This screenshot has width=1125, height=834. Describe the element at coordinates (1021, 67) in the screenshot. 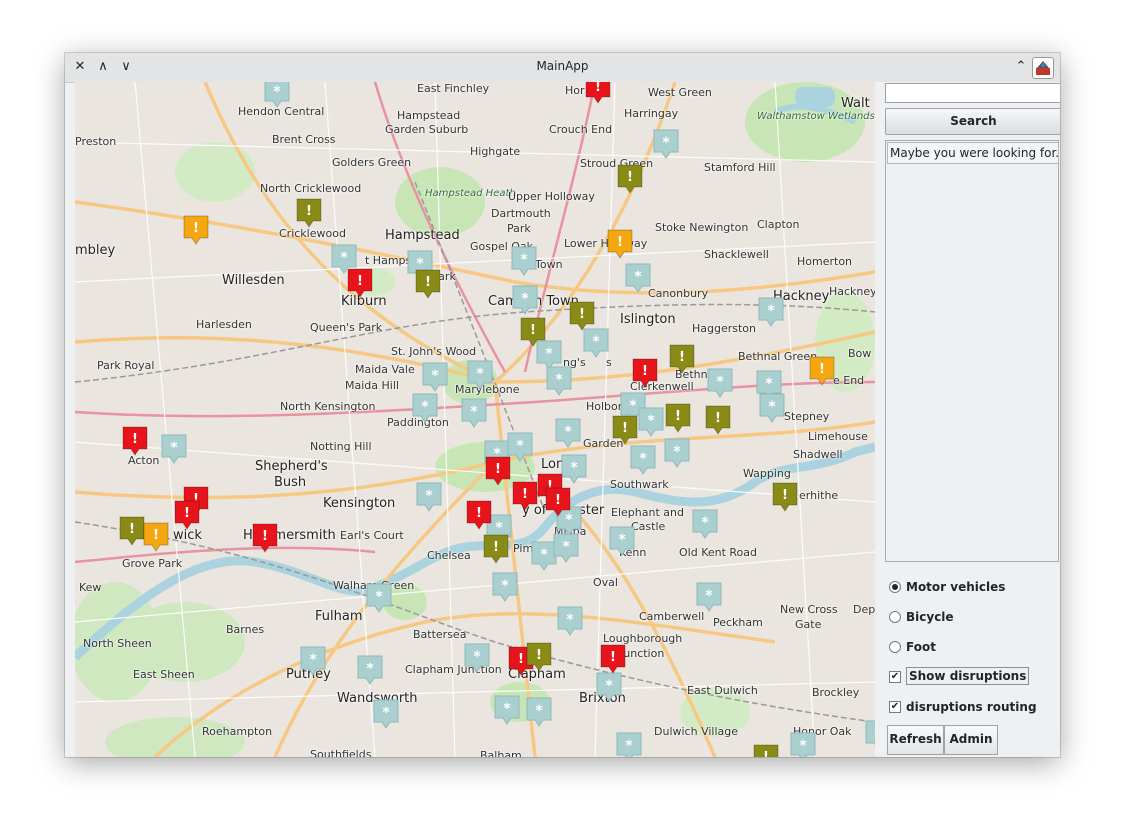

I see `keep-above-icon: ⌃` at that location.